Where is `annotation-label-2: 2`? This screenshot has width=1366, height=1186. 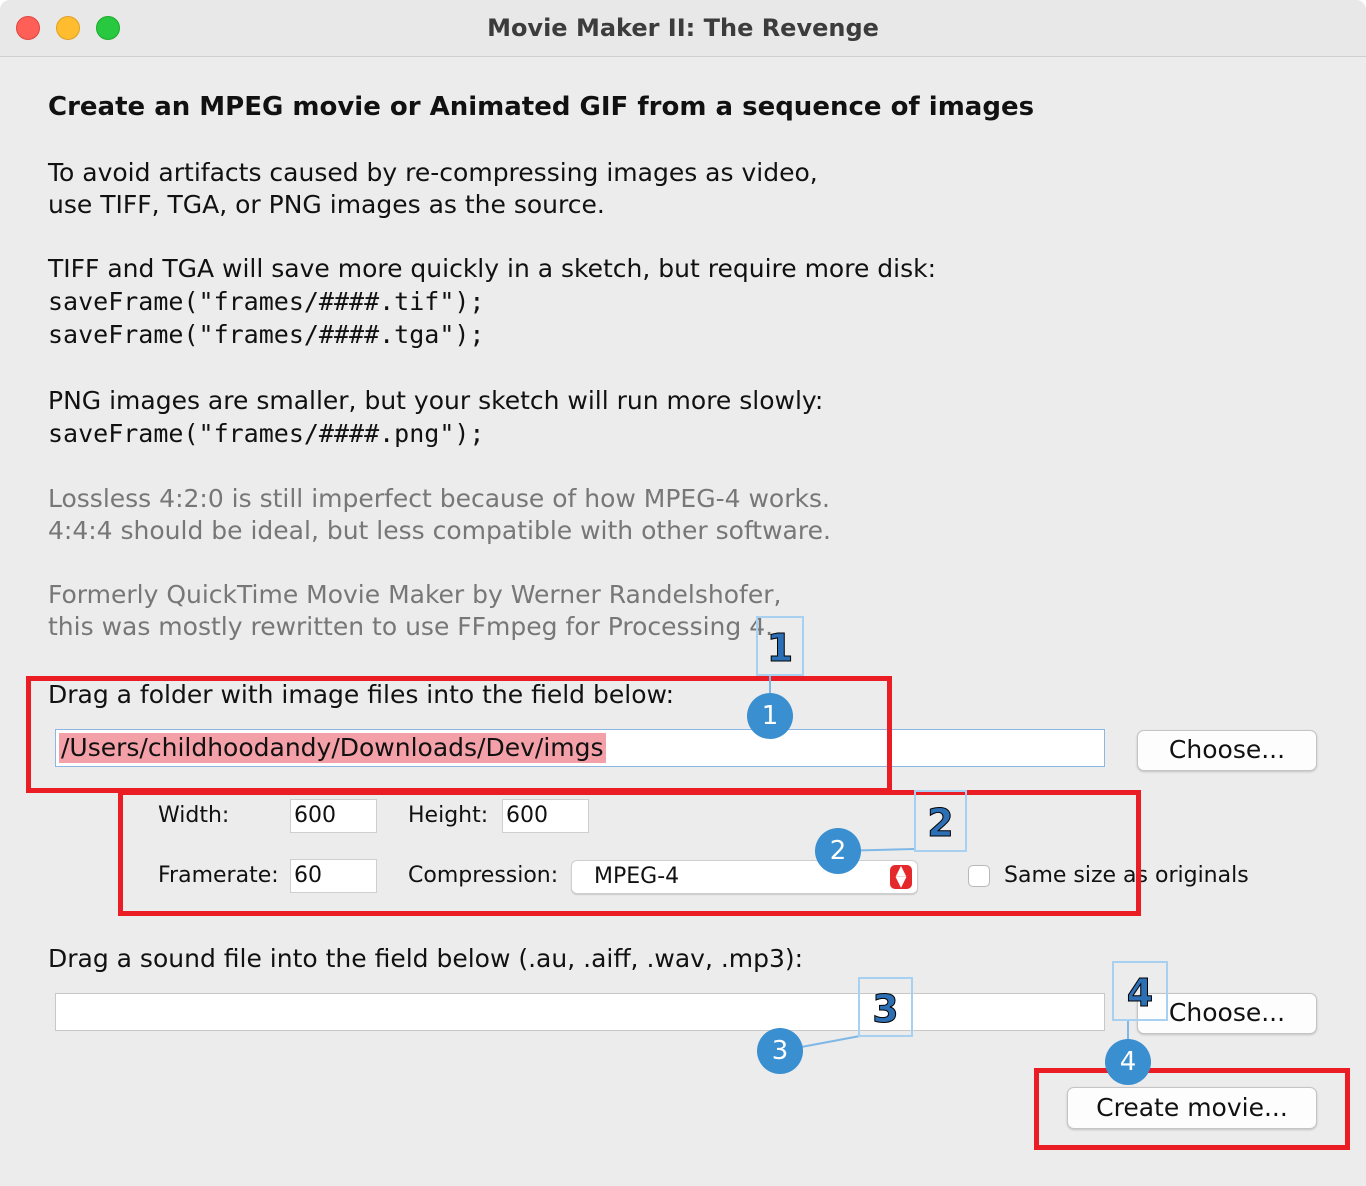 annotation-label-2: 2 is located at coordinates (940, 821).